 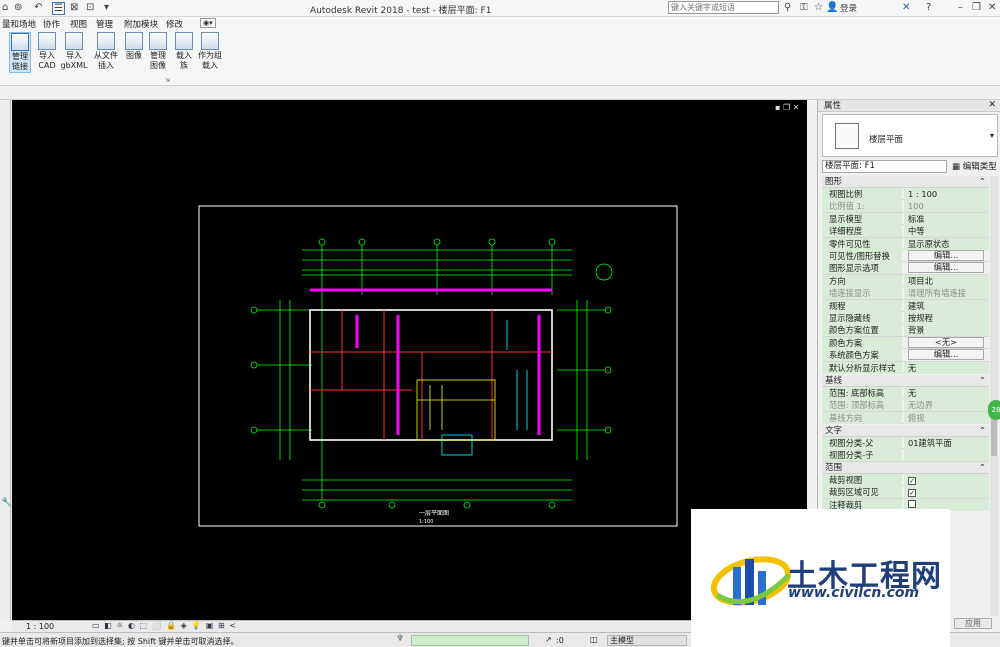 What do you see at coordinates (222, 625) in the screenshot?
I see `constraints-icon: ⊞` at bounding box center [222, 625].